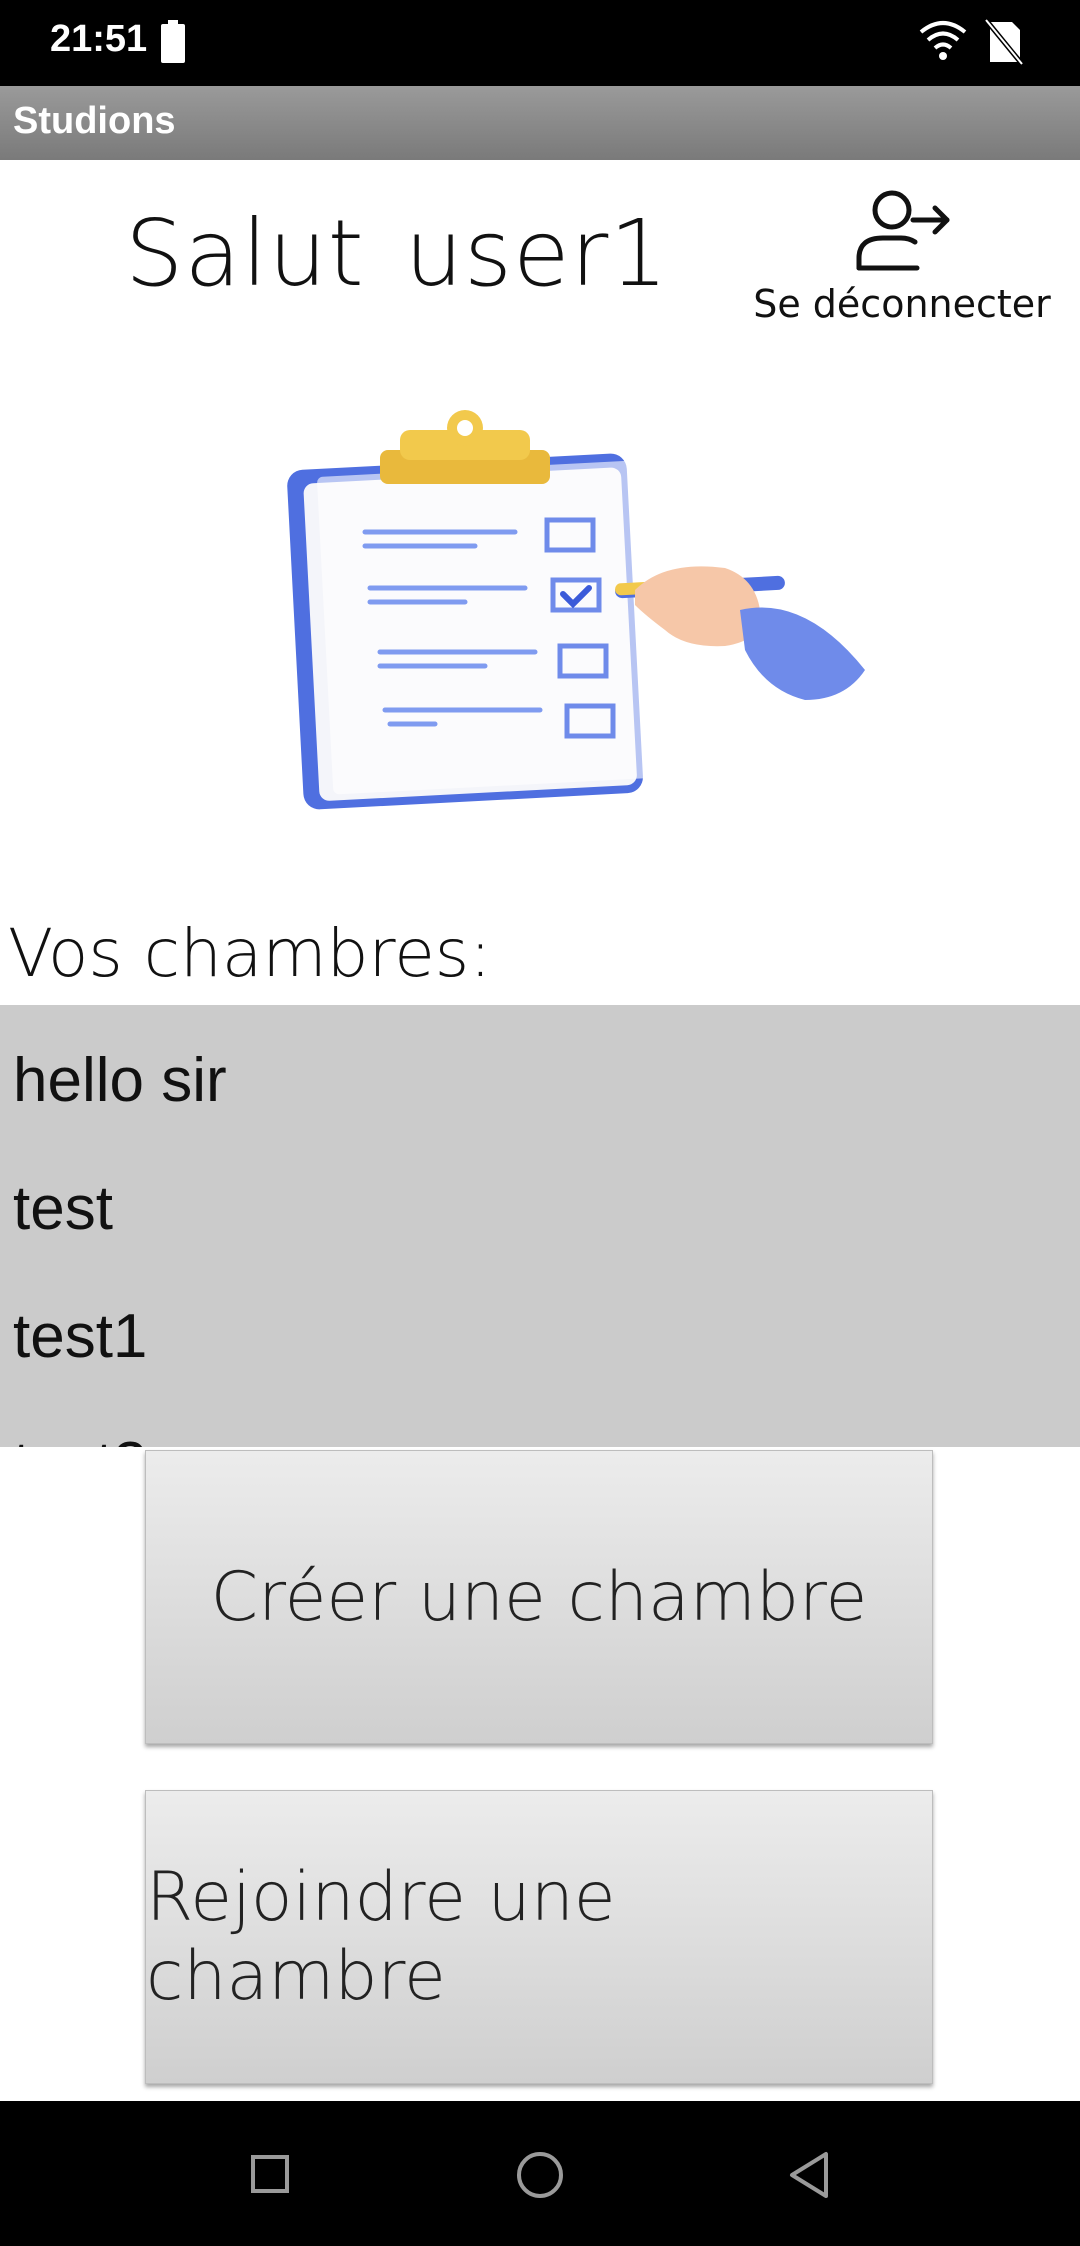 This screenshot has width=1080, height=2246. I want to click on app-title: Studions, so click(94, 121).